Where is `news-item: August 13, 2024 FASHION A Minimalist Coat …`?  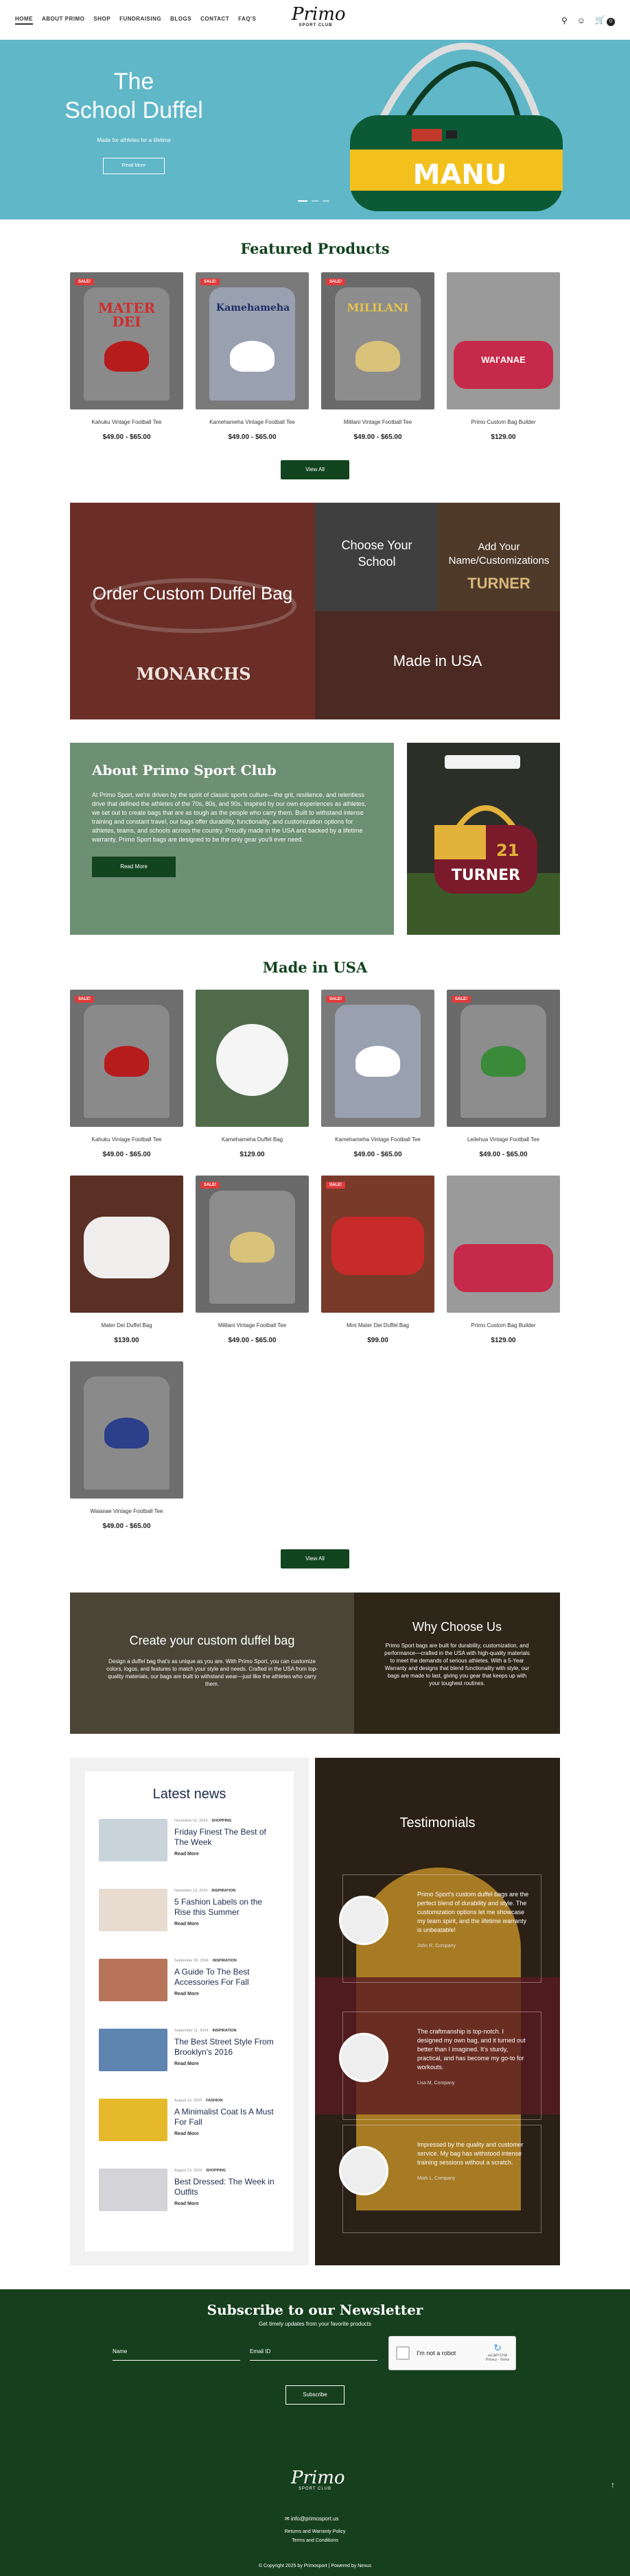 news-item: August 13, 2024 FASHION A Minimalist Coat … is located at coordinates (189, 2125).